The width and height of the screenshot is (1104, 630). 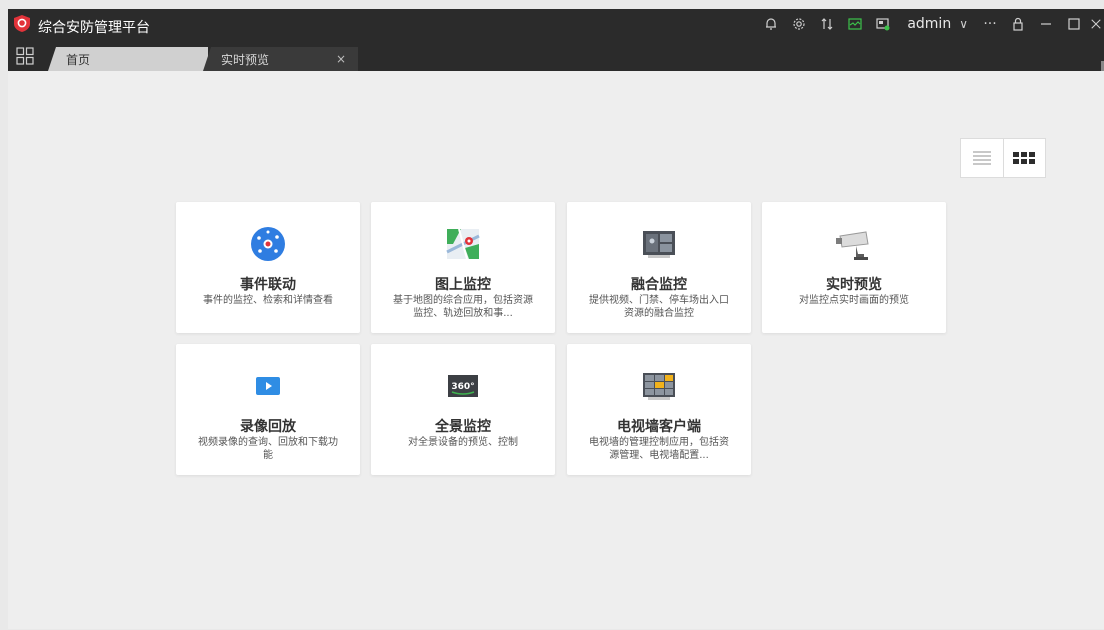 What do you see at coordinates (268, 300) in the screenshot?
I see `card-description: 事件的监控、检索和详情查看` at bounding box center [268, 300].